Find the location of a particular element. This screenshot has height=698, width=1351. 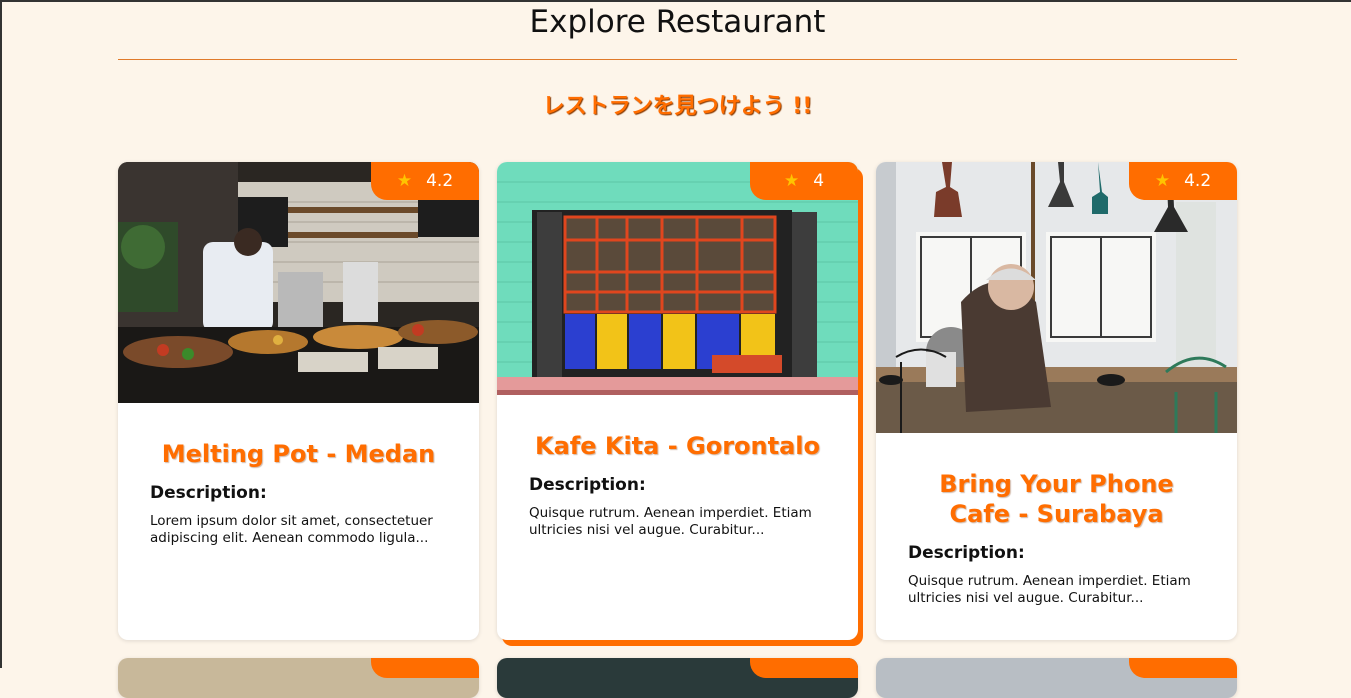

restaurant-name: Bring Your Phone Cafe - Surabaya is located at coordinates (1056, 499).